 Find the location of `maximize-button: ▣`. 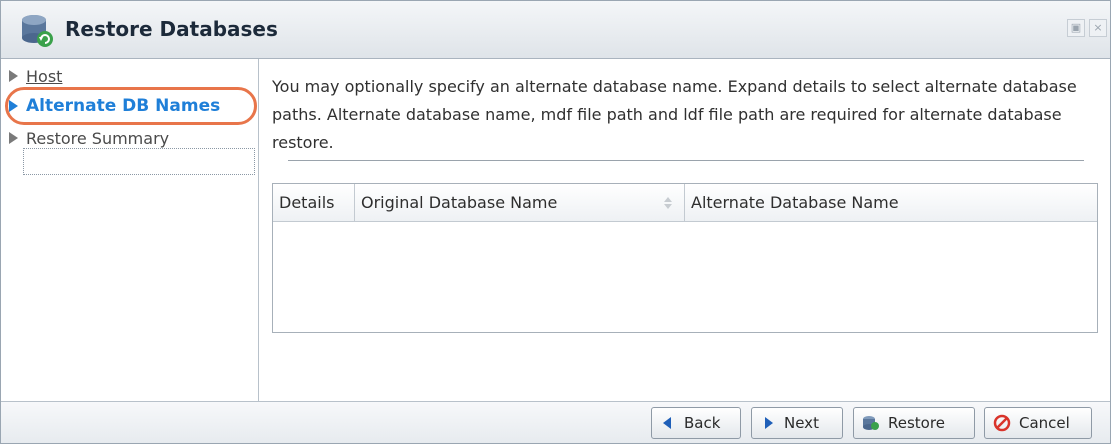

maximize-button: ▣ is located at coordinates (1076, 28).